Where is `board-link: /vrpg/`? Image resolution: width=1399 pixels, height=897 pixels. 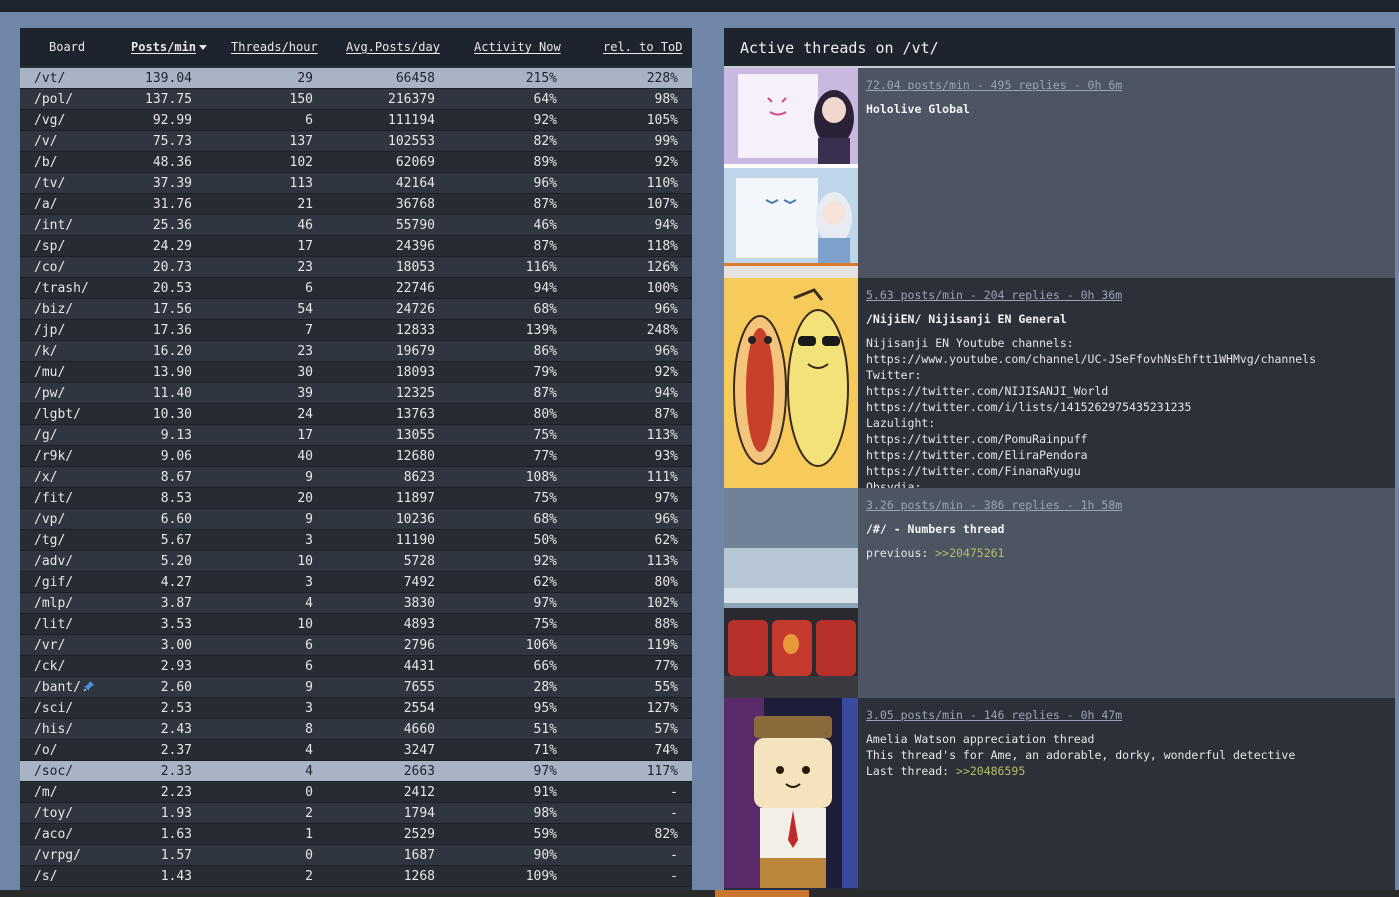
board-link: /vrpg/ is located at coordinates (57, 855).